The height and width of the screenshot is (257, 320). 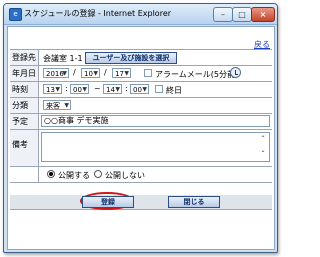 What do you see at coordinates (63, 58) in the screenshot?
I see `registrant-value: 会議室 1-1` at bounding box center [63, 58].